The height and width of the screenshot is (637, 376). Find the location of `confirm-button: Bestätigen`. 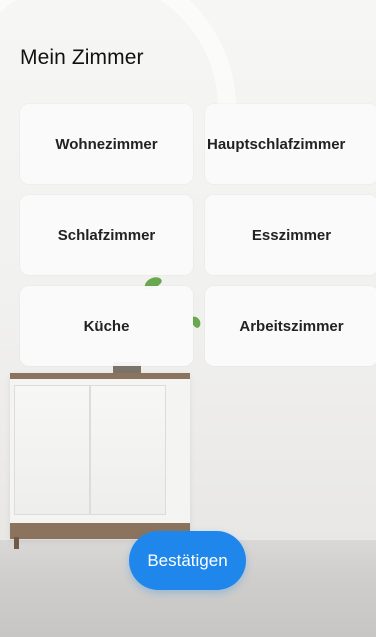

confirm-button: Bestätigen is located at coordinates (187, 560).